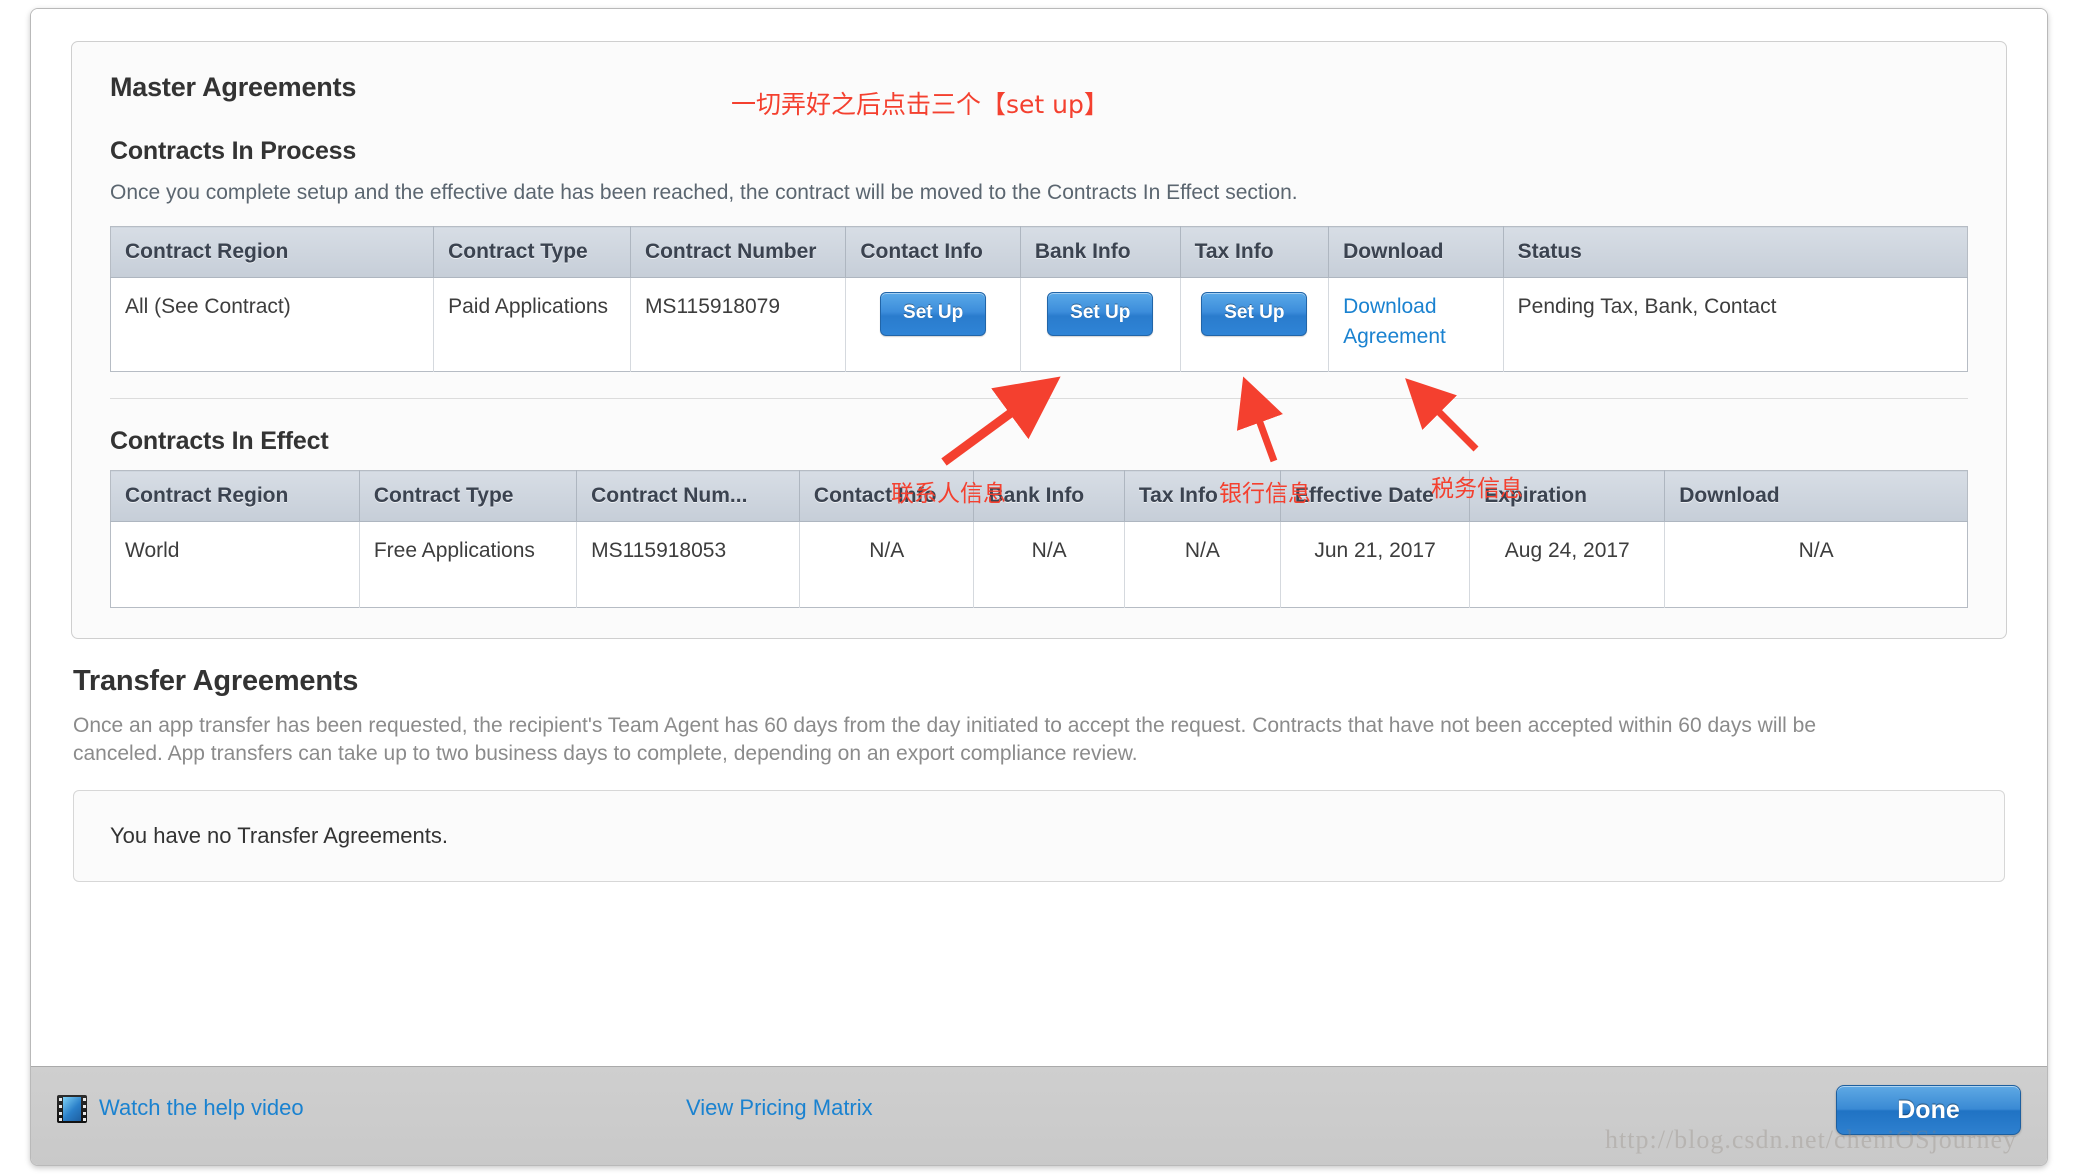 The image size is (2078, 1174). I want to click on cell-effective-date: Jun 21, 2017, so click(1375, 564).